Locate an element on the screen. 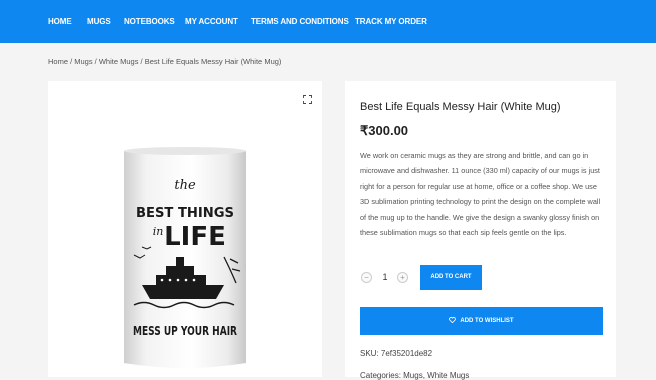 The width and height of the screenshot is (656, 380). wishlist-label: ADD TO WISHLIST is located at coordinates (487, 321).